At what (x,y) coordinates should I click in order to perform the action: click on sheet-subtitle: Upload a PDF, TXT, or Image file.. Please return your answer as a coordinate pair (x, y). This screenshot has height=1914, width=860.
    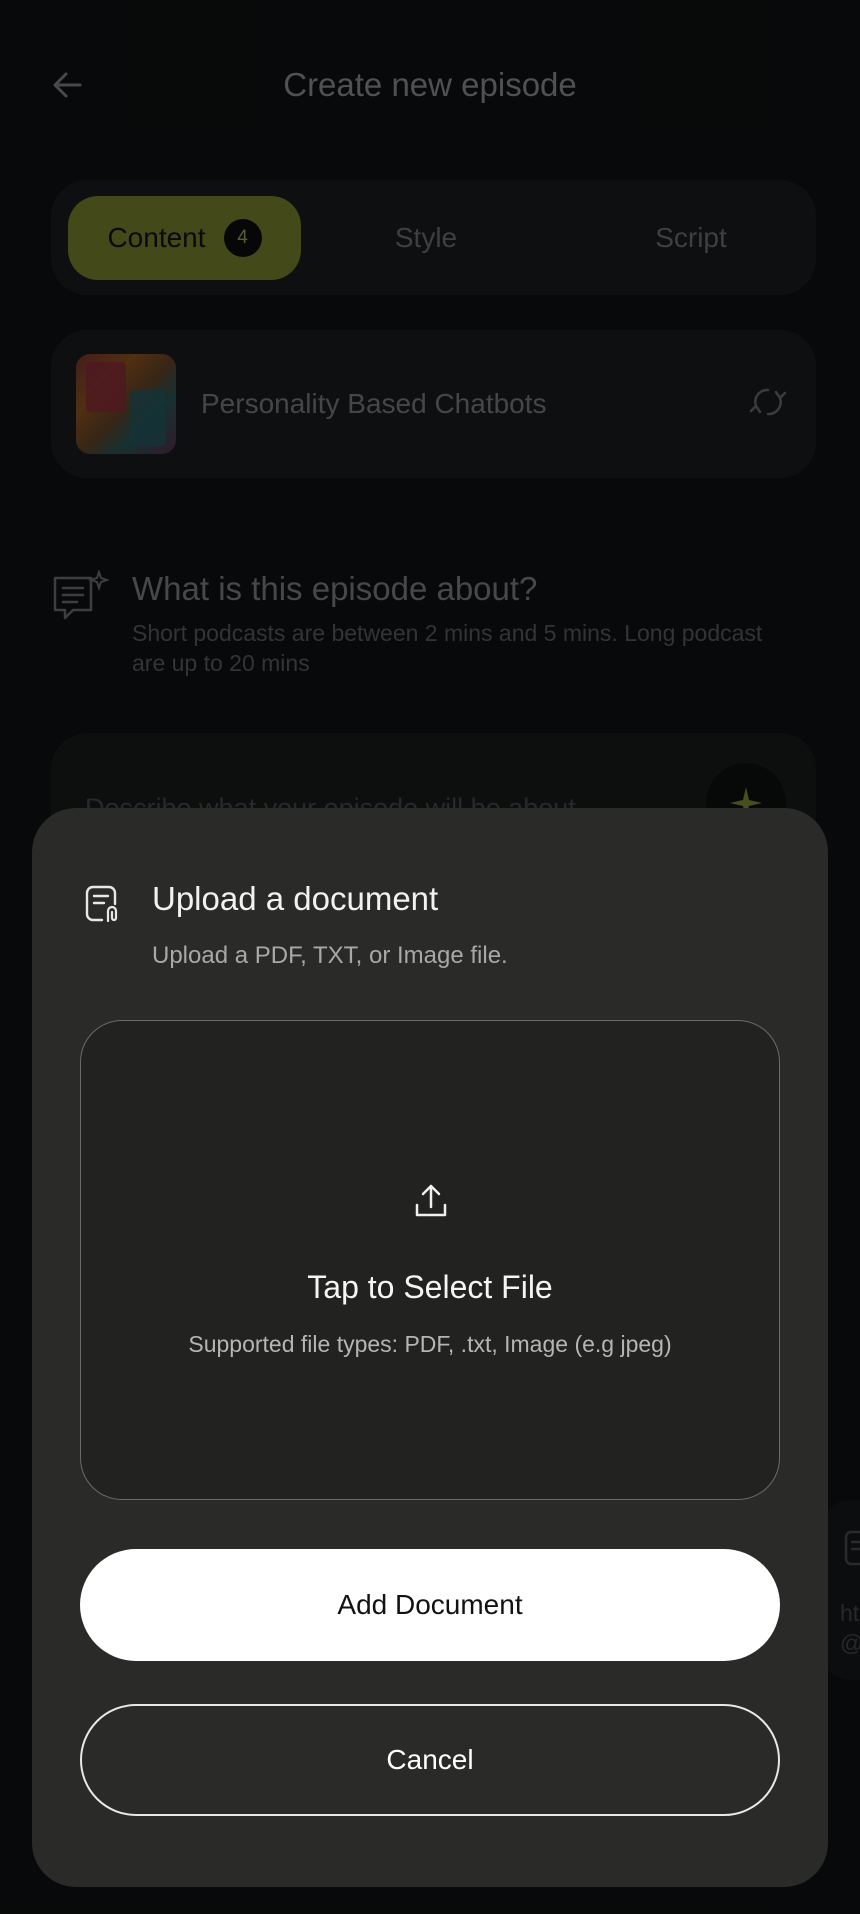
    Looking at the image, I should click on (330, 955).